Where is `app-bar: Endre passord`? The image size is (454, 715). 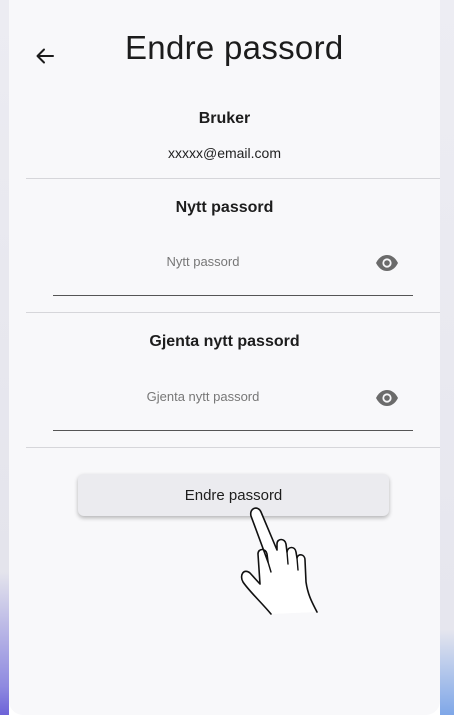 app-bar: Endre passord is located at coordinates (224, 50).